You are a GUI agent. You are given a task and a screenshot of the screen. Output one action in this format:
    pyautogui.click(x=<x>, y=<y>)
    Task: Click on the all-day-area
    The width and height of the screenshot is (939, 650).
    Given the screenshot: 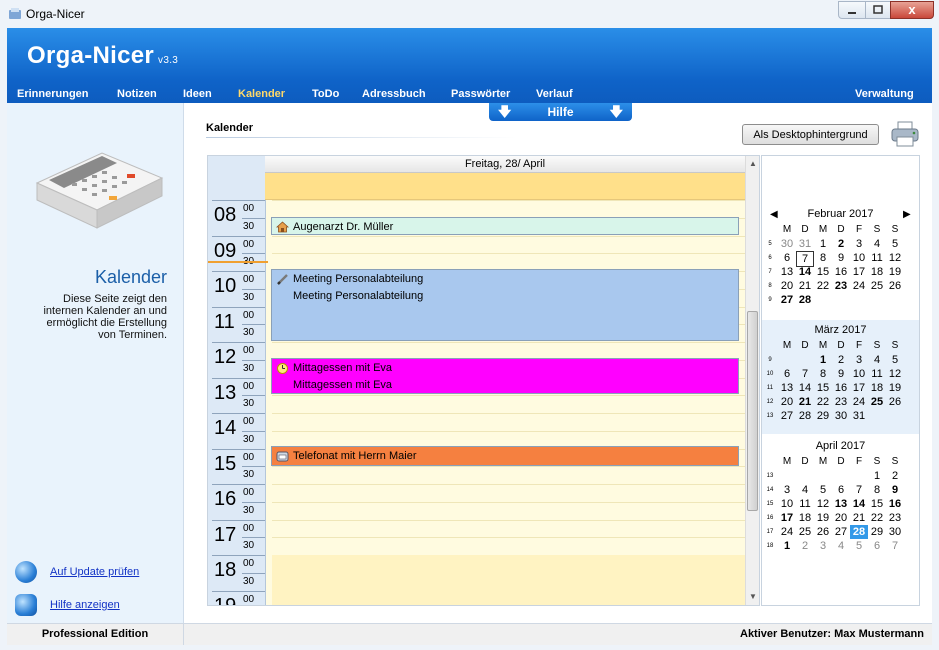 What is the action you would take?
    pyautogui.click(x=505, y=186)
    